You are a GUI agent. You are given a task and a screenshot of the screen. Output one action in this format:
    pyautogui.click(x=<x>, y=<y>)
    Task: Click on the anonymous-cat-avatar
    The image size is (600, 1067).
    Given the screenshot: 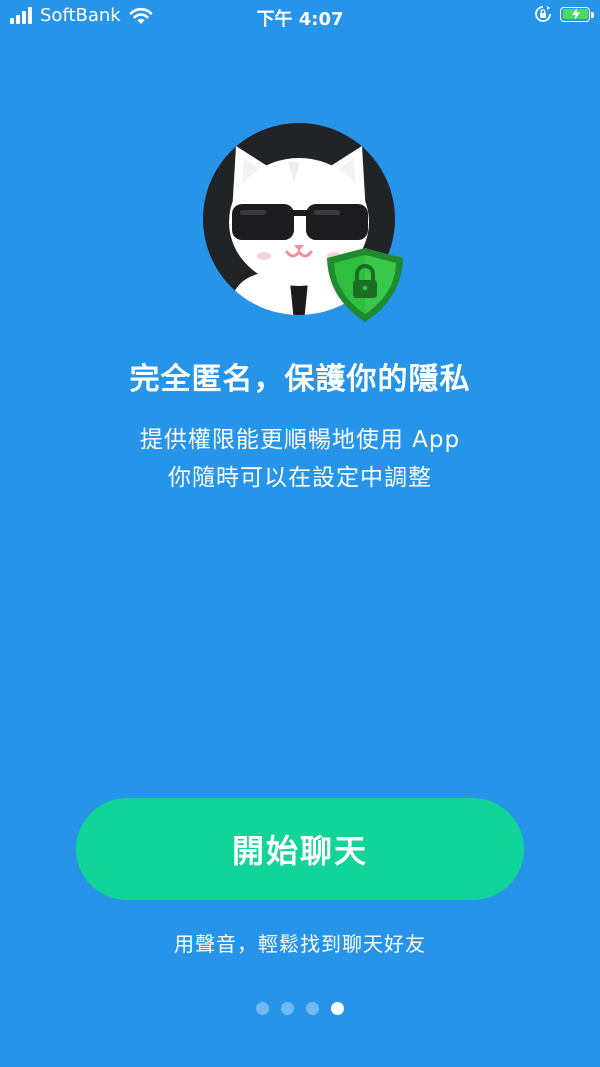 What is the action you would take?
    pyautogui.click(x=304, y=224)
    